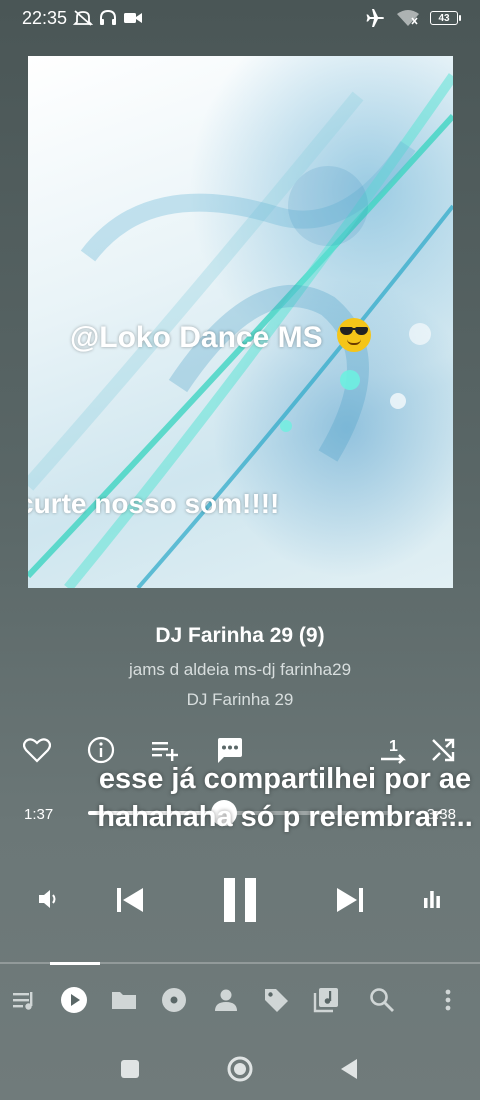 The height and width of the screenshot is (1100, 480). Describe the element at coordinates (432, 899) in the screenshot. I see `equalizer-icon` at that location.